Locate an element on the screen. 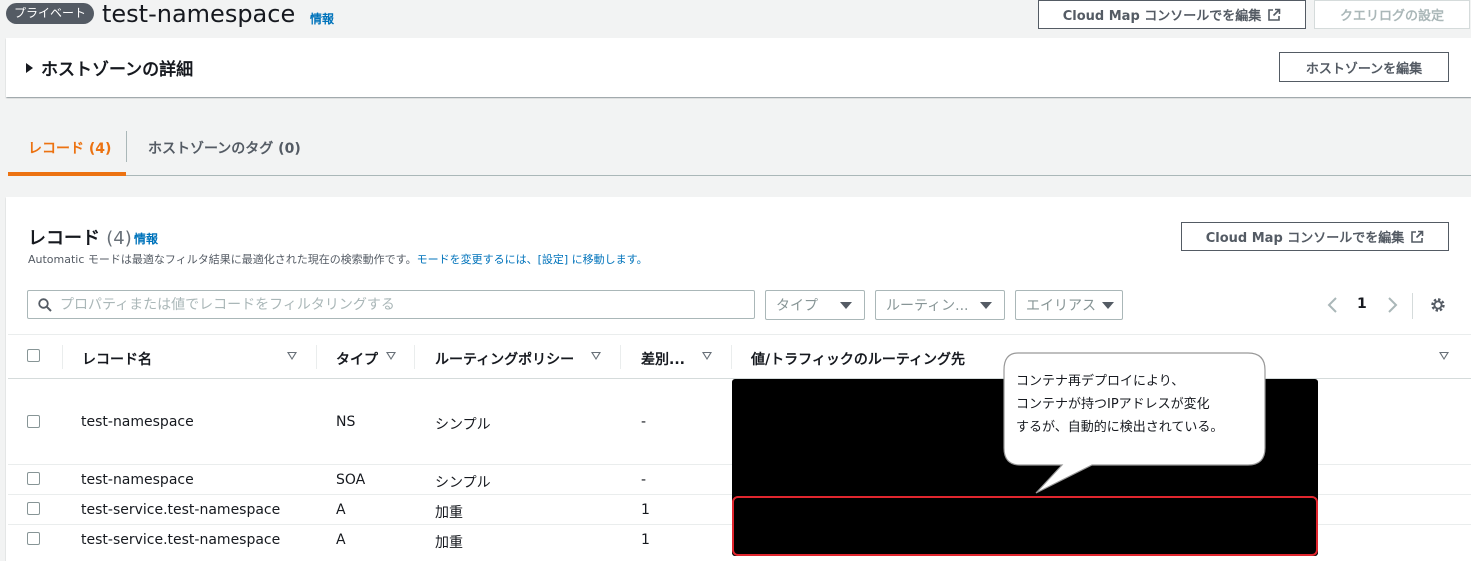 The width and height of the screenshot is (1471, 561). record-type-cell: NS is located at coordinates (346, 422).